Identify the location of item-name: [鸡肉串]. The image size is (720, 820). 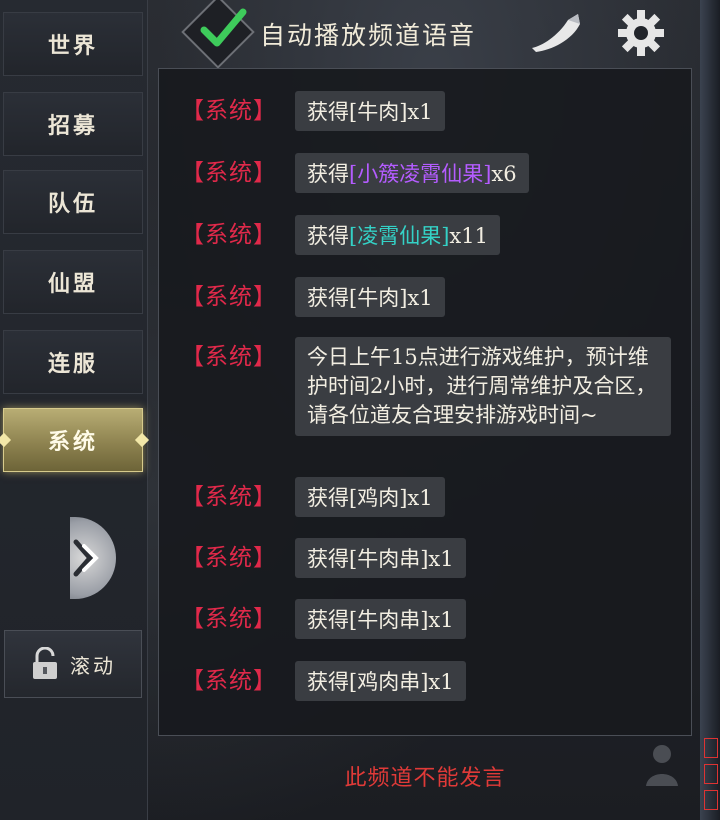
(389, 682).